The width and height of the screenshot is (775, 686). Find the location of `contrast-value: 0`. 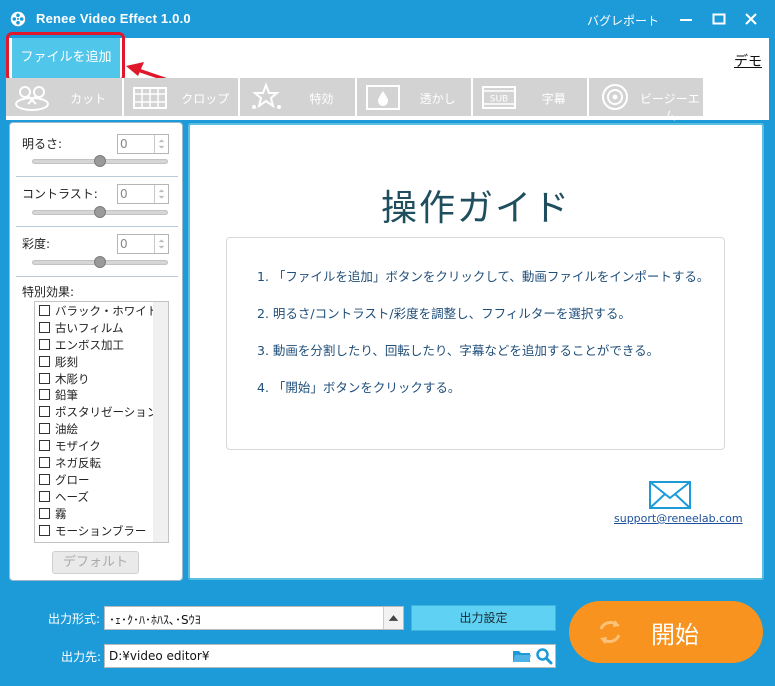

contrast-value: 0 is located at coordinates (124, 194).